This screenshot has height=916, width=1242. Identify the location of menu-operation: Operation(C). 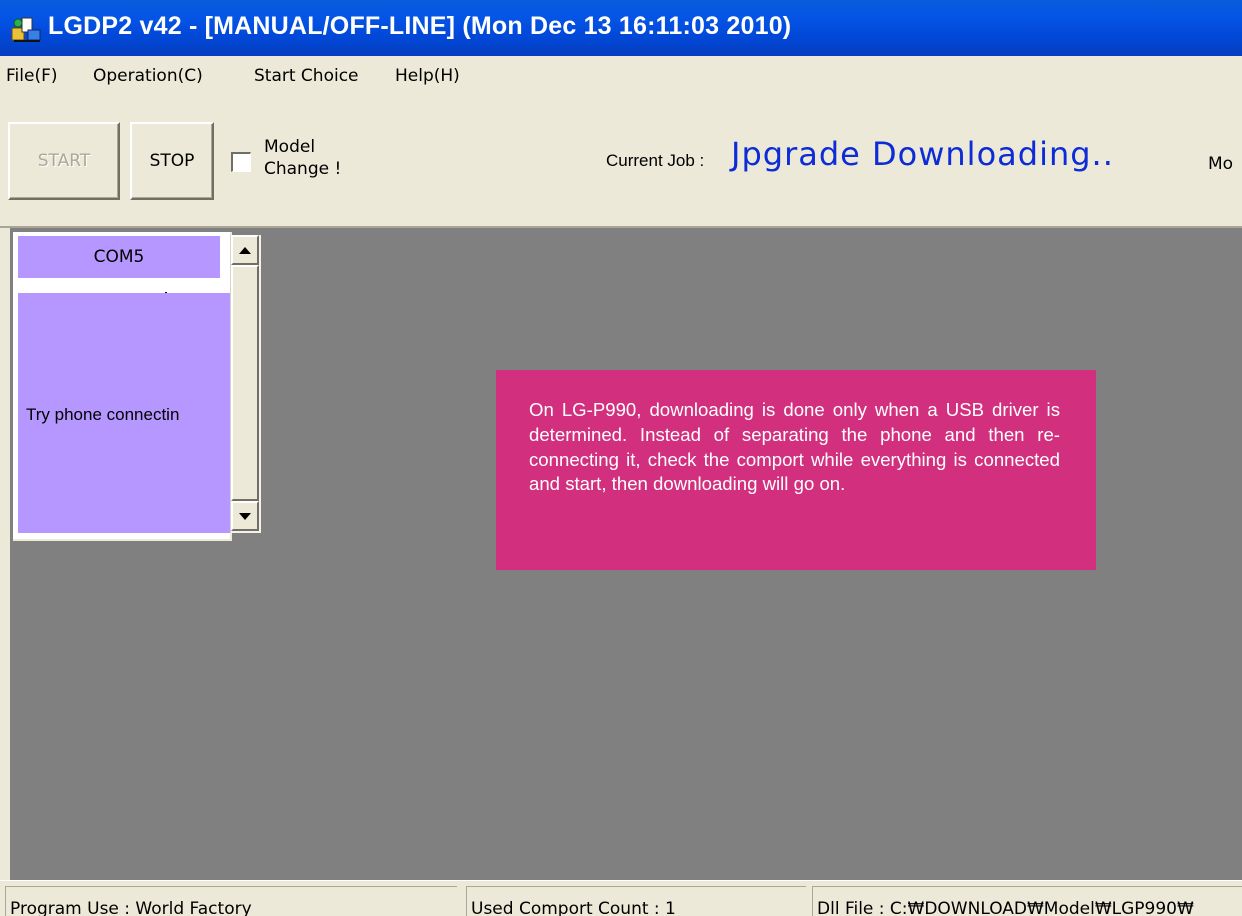
(148, 76).